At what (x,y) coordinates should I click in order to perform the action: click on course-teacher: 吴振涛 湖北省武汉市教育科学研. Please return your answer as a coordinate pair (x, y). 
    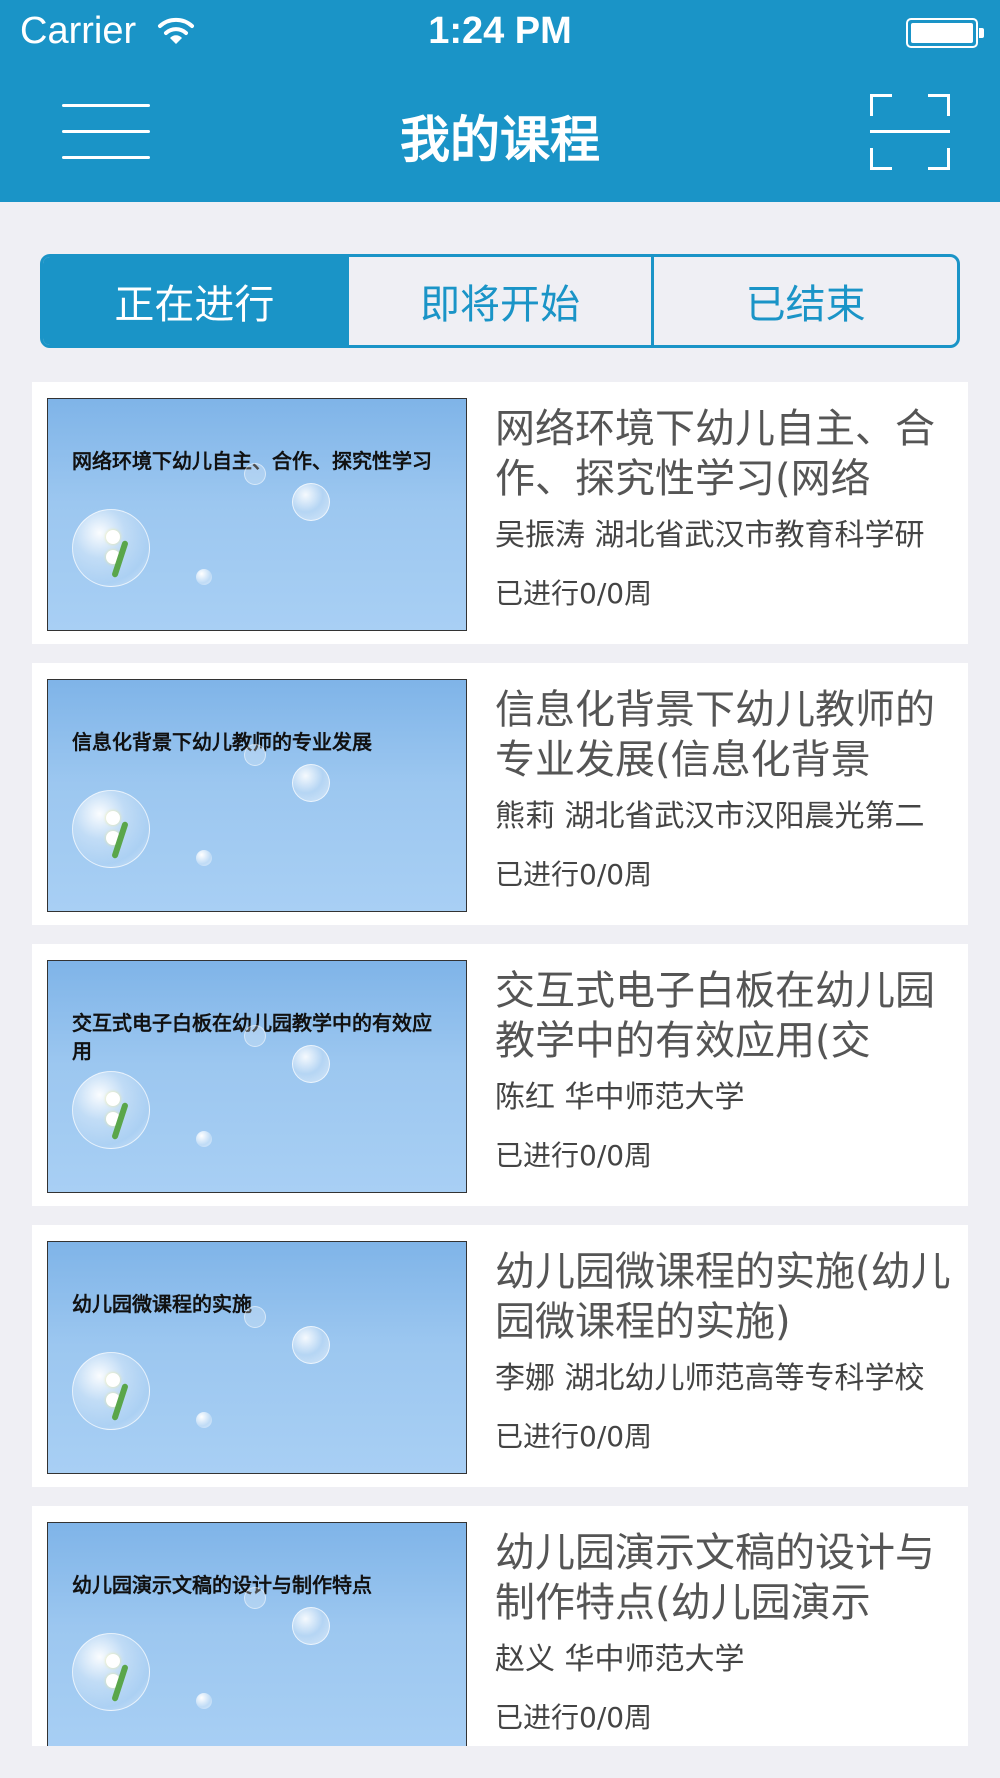
    Looking at the image, I should click on (710, 535).